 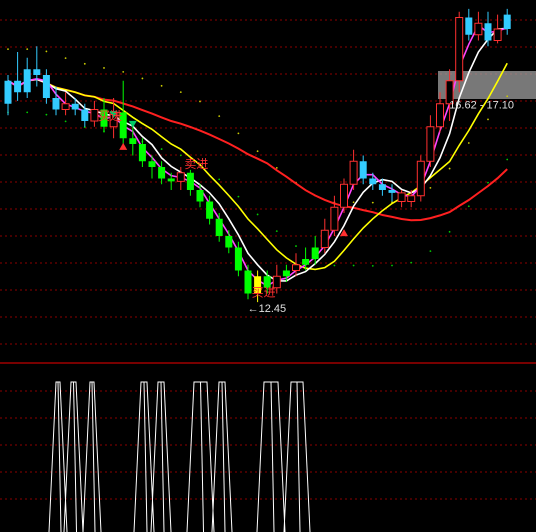 I want to click on signal-label: 卖进, so click(x=196, y=164).